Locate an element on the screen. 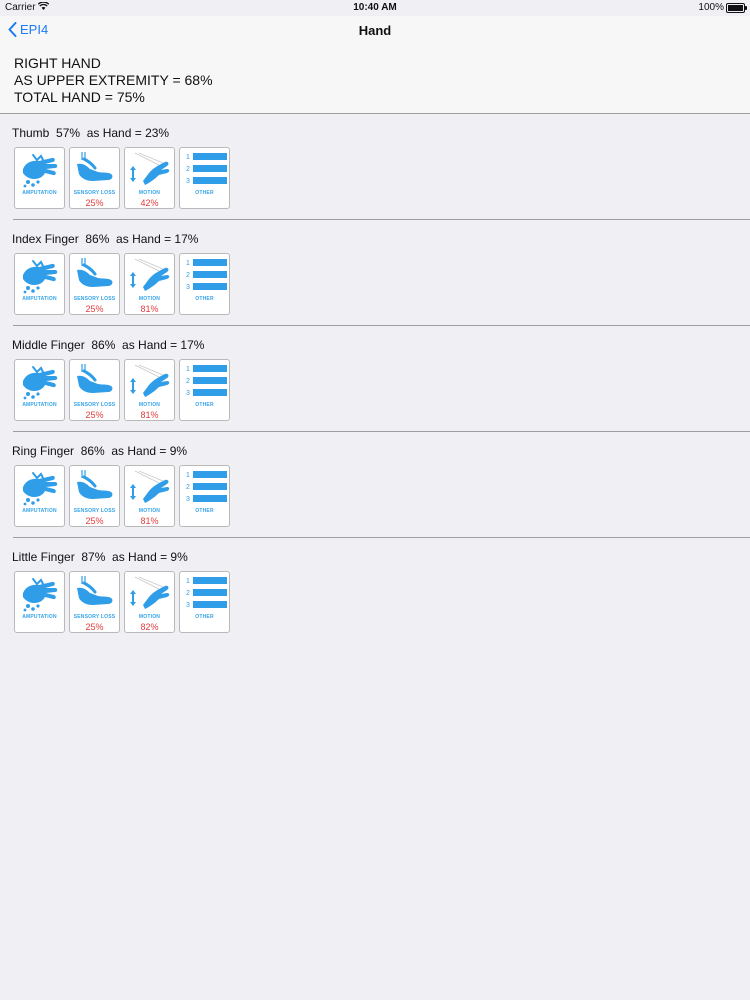  battery-icon is located at coordinates (736, 8).